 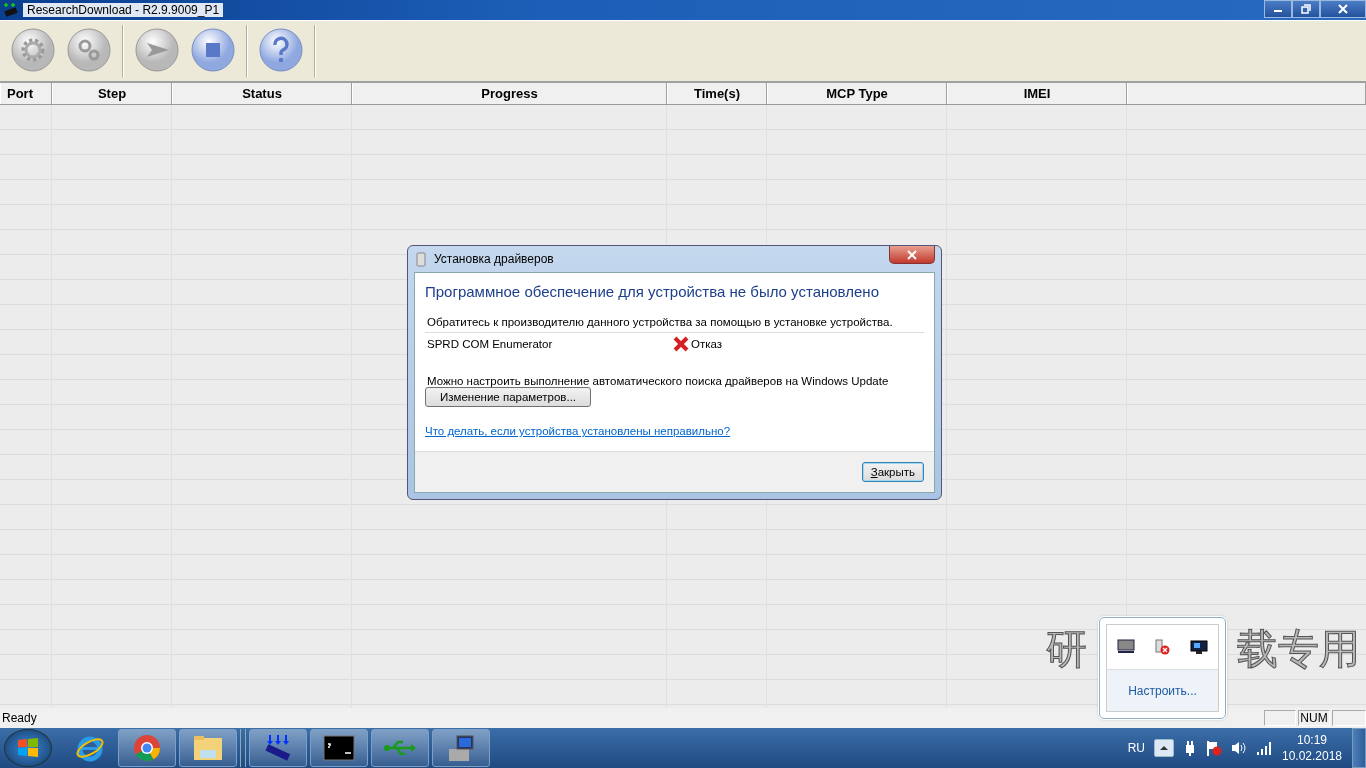 I want to click on start-menu-button, so click(x=28, y=748).